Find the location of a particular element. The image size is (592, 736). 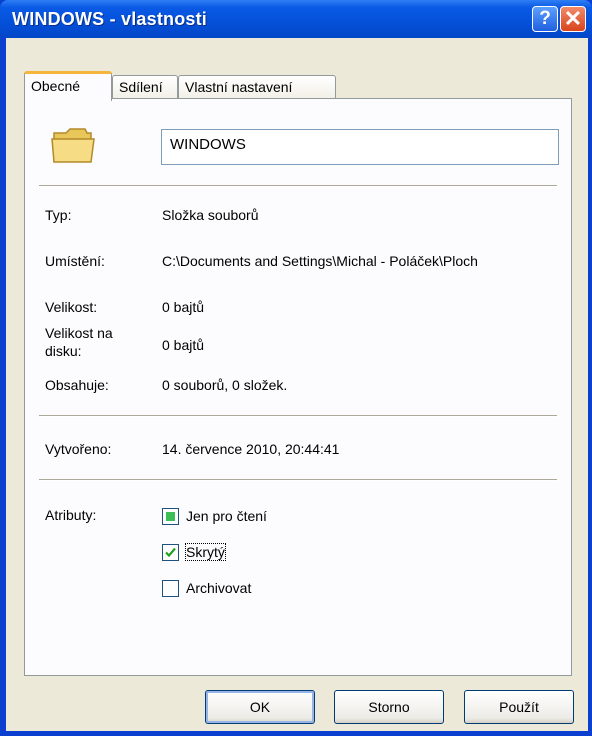

type-value: Složka souborů is located at coordinates (210, 215).